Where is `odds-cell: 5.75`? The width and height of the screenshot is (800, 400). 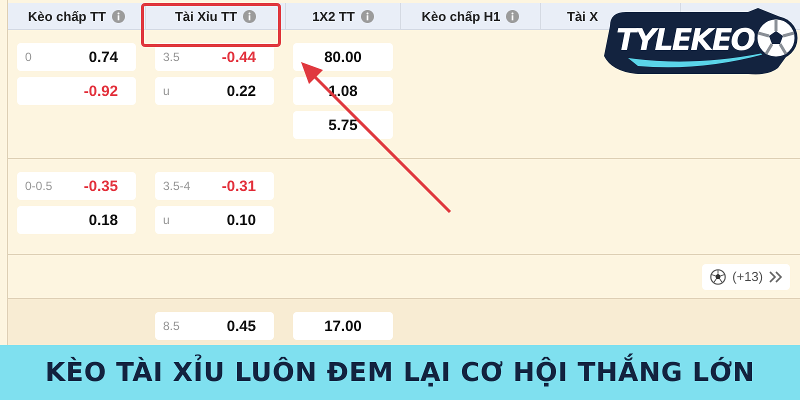
odds-cell: 5.75 is located at coordinates (343, 125).